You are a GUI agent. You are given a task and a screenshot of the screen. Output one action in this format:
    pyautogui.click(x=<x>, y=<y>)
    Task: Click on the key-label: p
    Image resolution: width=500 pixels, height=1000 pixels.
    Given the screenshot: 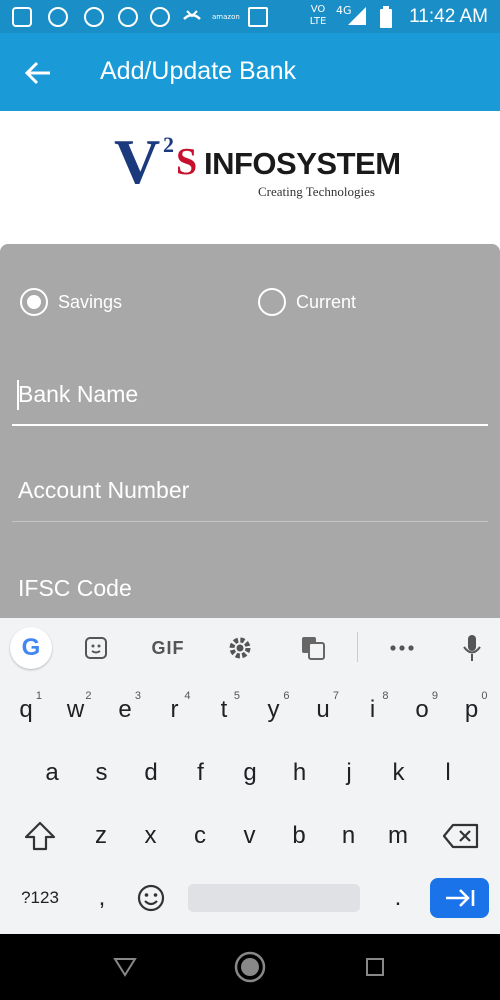 What is the action you would take?
    pyautogui.click(x=471, y=709)
    